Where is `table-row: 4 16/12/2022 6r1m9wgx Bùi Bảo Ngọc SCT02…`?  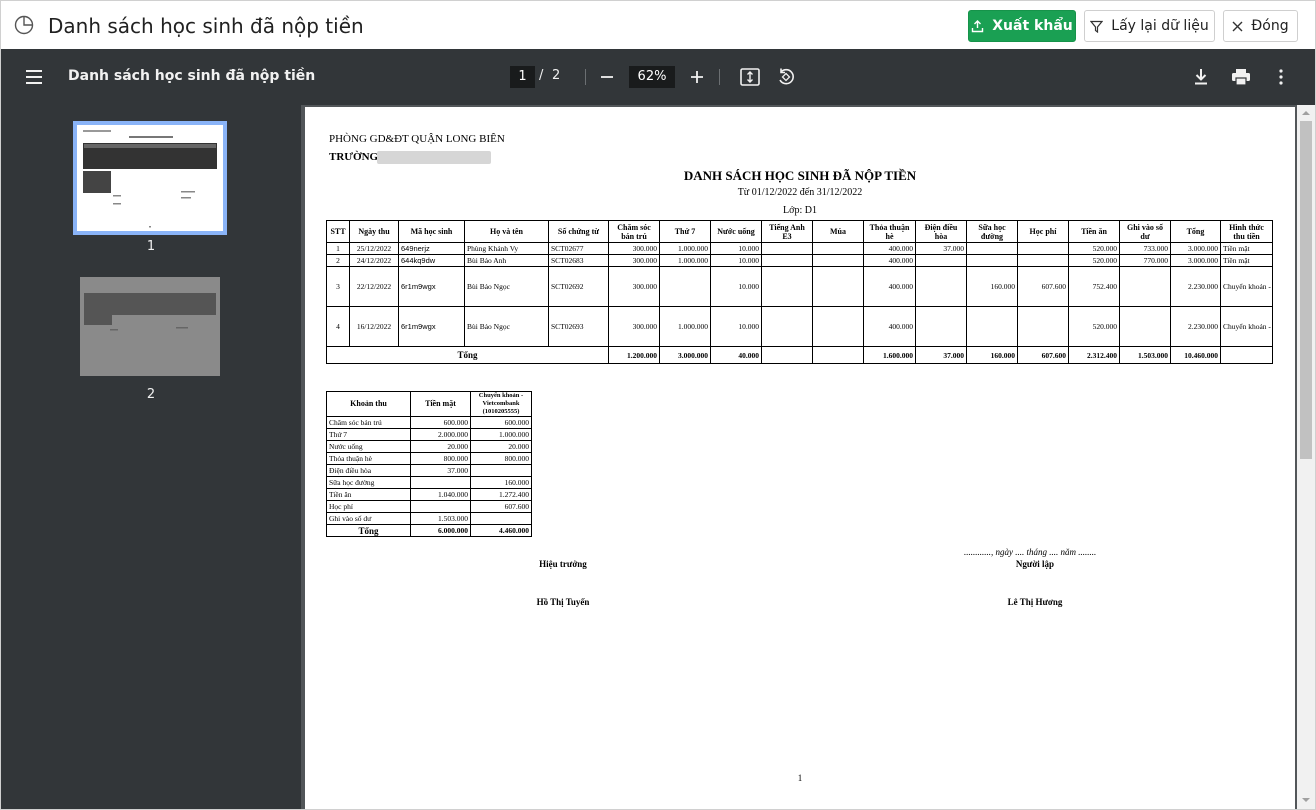
table-row: 4 16/12/2022 6r1m9wgx Bùi Bảo Ngọc SCT02… is located at coordinates (799, 326).